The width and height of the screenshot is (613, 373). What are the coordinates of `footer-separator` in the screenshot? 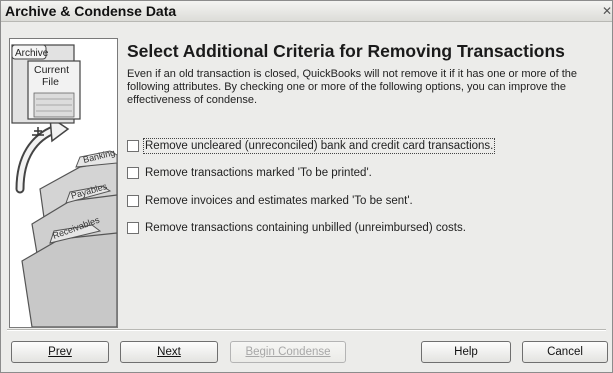 It's located at (306, 330).